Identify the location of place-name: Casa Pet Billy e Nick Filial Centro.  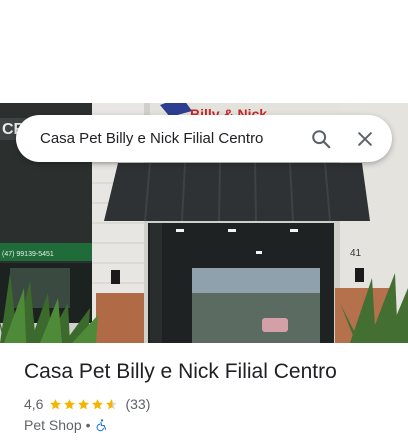
(180, 372).